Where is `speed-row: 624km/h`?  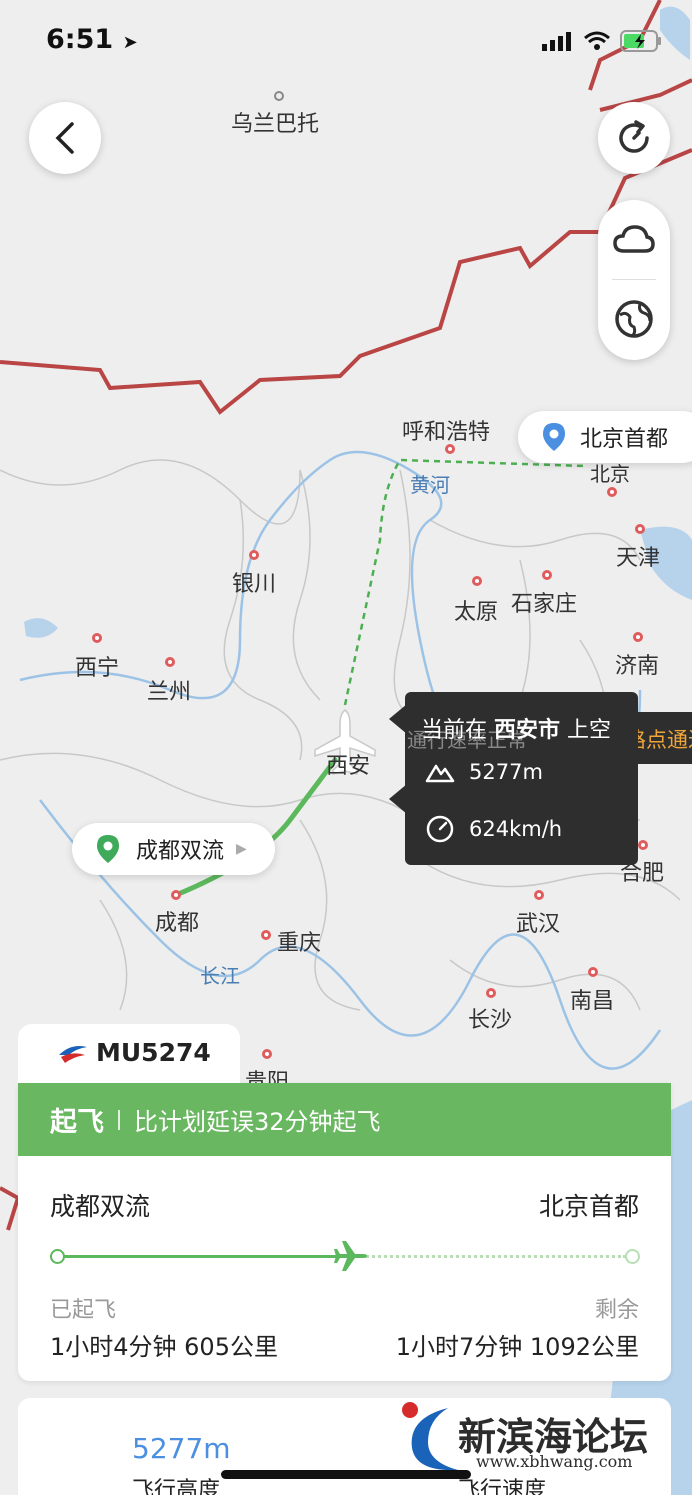 speed-row: 624km/h is located at coordinates (493, 829).